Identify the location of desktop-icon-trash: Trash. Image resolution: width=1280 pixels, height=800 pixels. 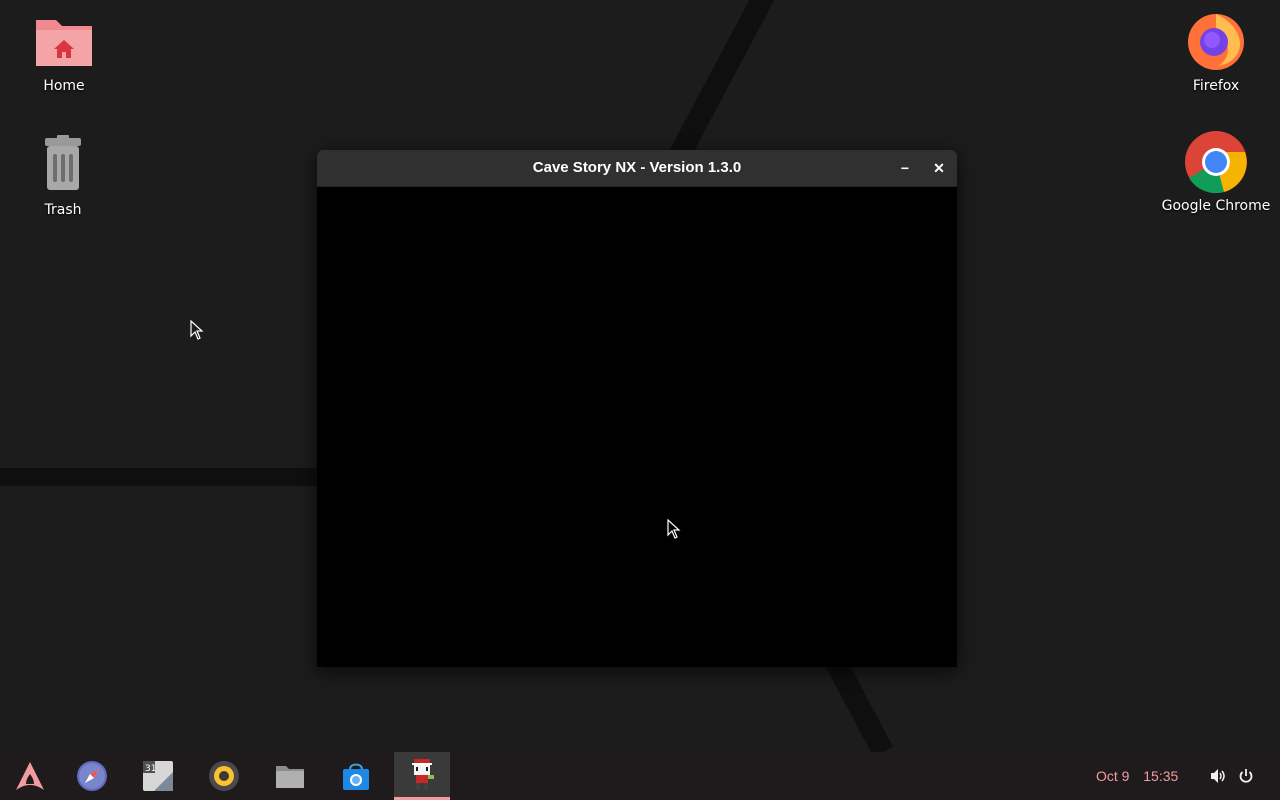
(63, 176).